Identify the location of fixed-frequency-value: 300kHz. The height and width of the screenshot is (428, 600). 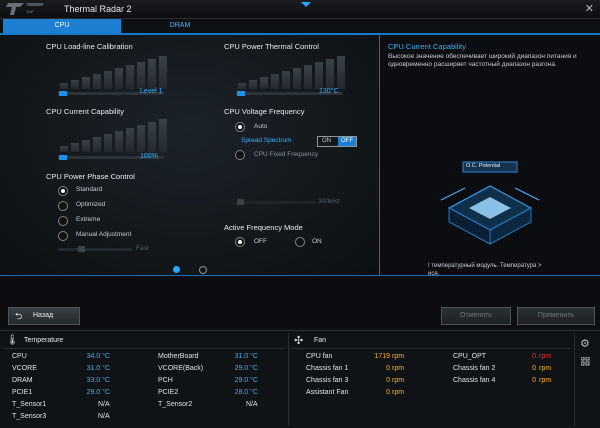
(329, 201).